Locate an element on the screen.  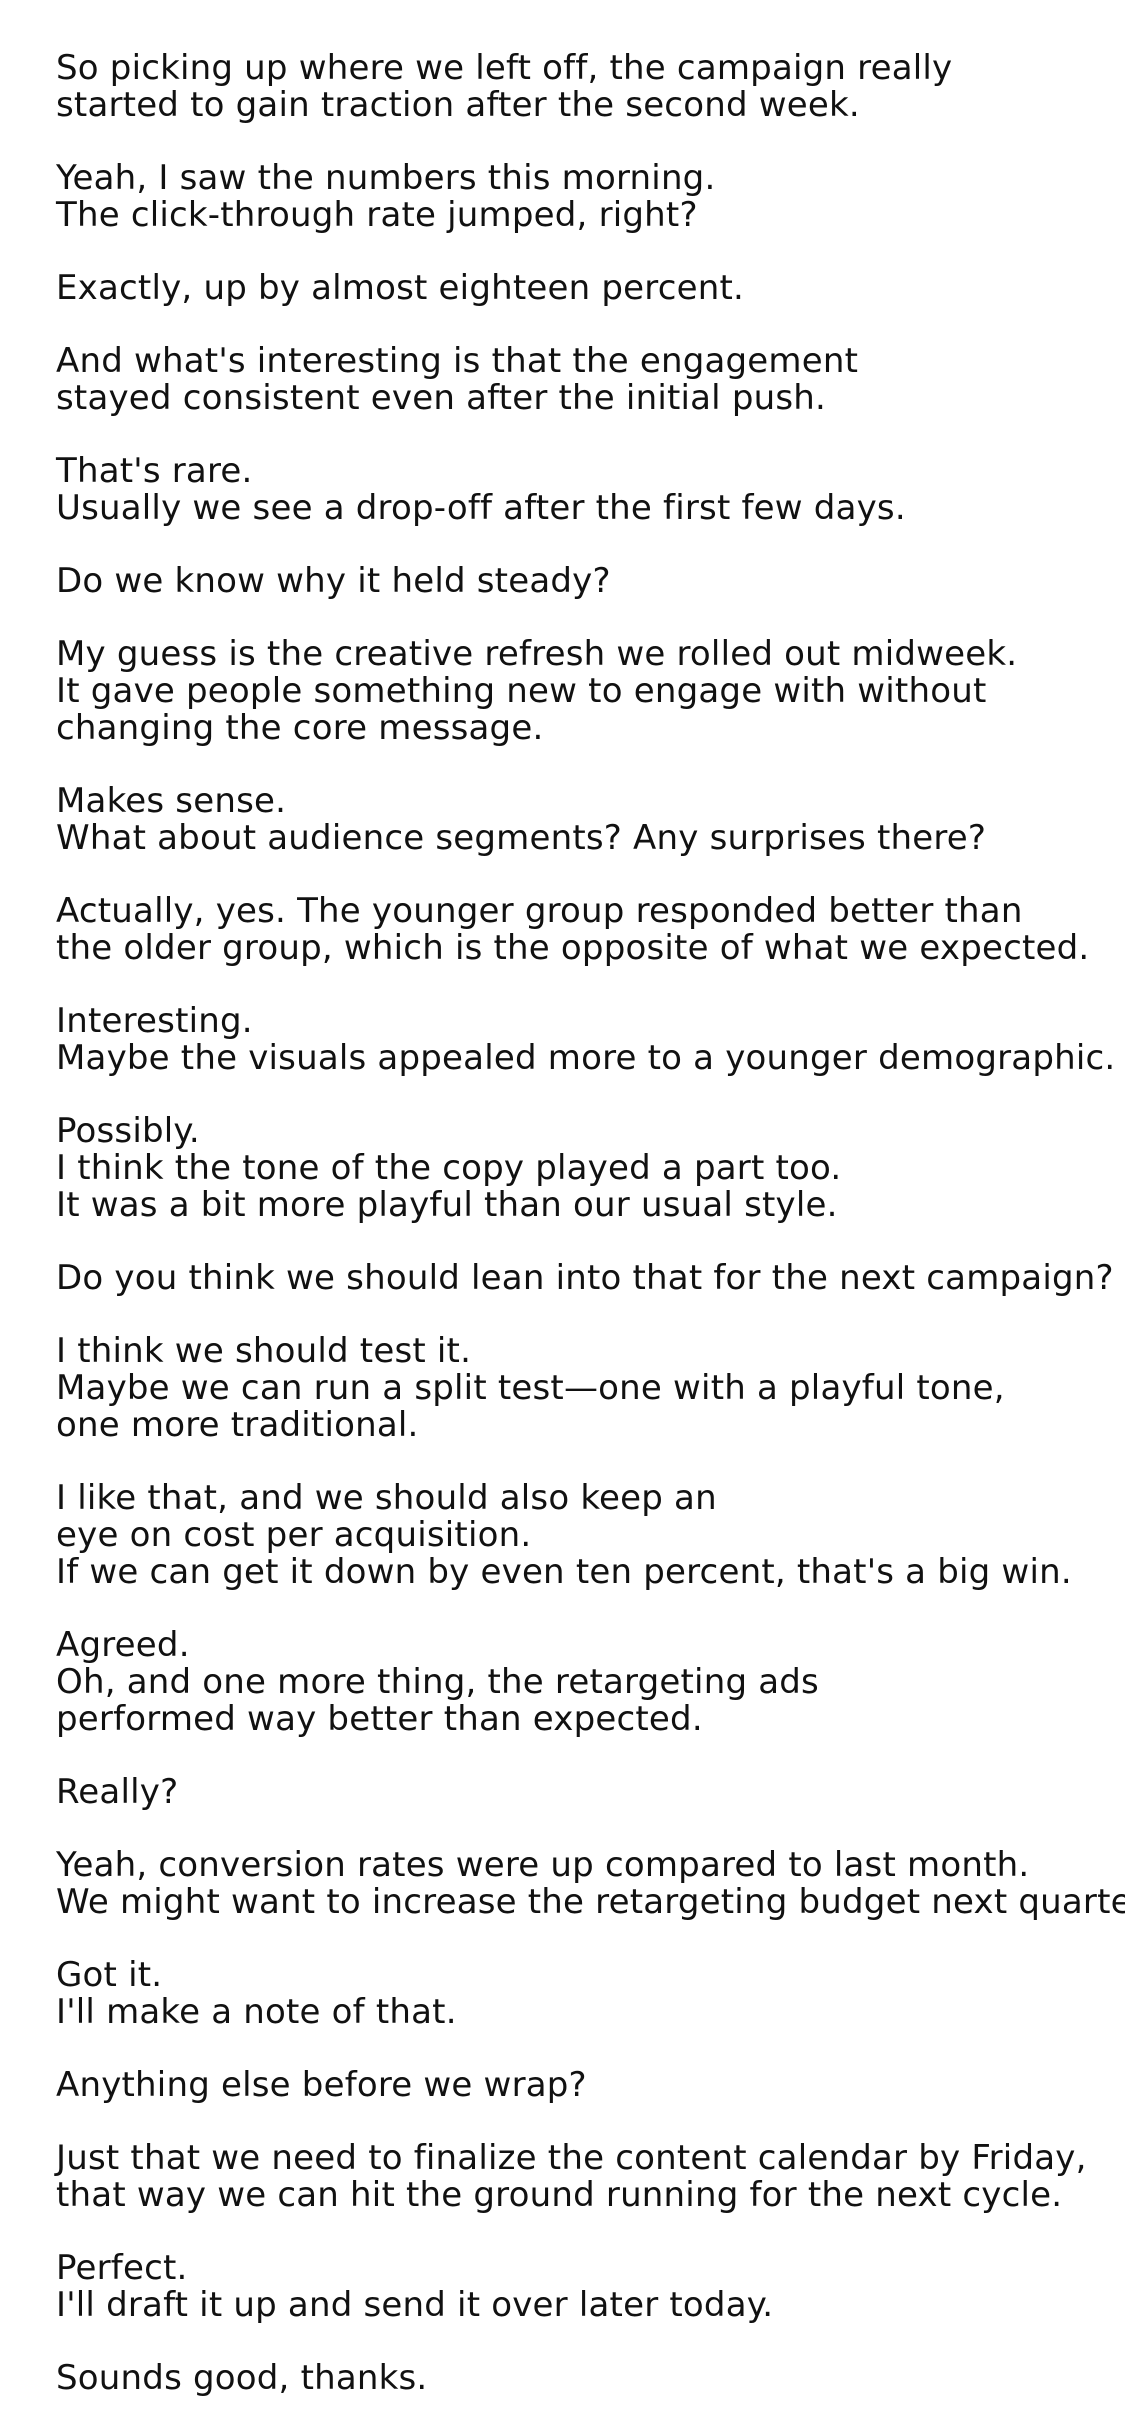
paragraph-19: Anything else before we wrap? is located at coordinates (586, 2085).